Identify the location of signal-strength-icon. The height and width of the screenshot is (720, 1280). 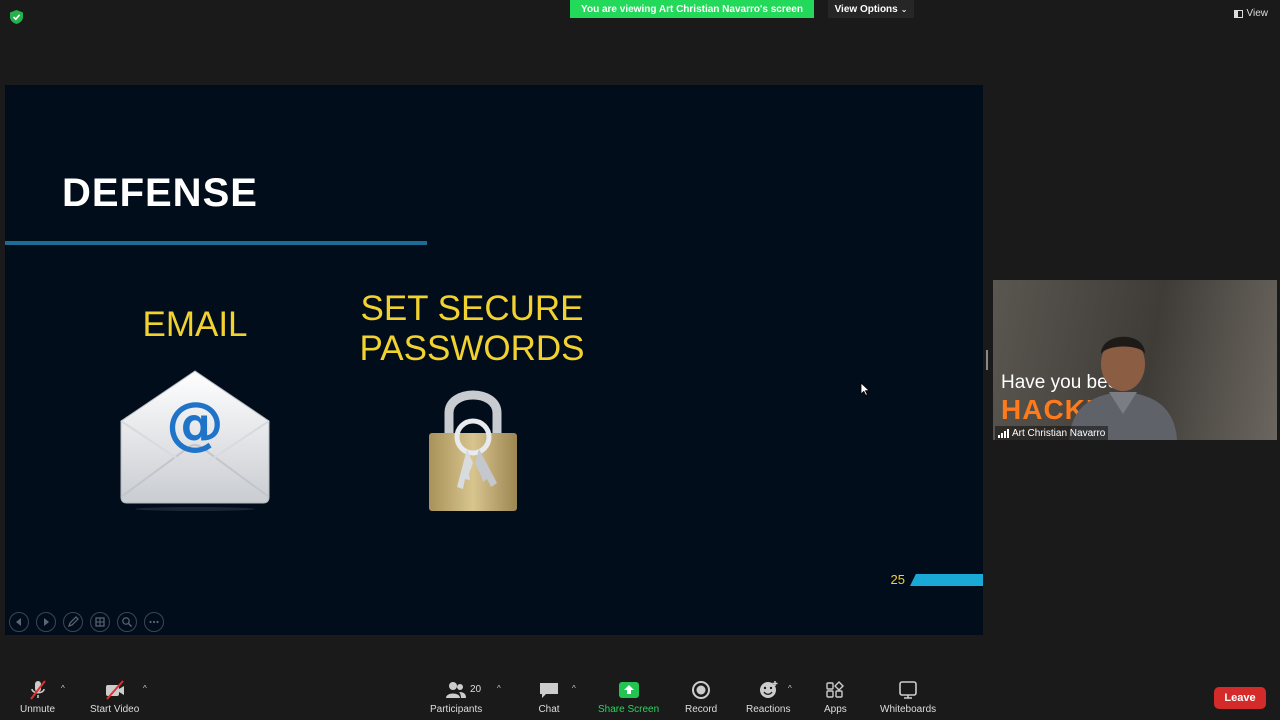
(1003, 433).